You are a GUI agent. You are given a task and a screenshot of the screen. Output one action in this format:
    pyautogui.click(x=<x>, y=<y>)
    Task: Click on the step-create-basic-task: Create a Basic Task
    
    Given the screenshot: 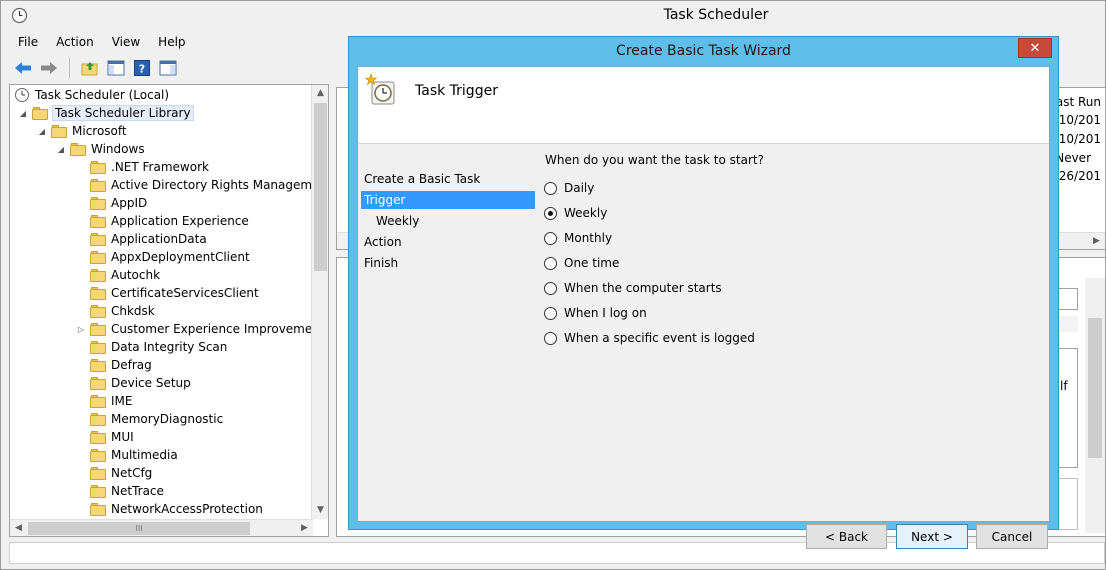 What is the action you would take?
    pyautogui.click(x=422, y=179)
    